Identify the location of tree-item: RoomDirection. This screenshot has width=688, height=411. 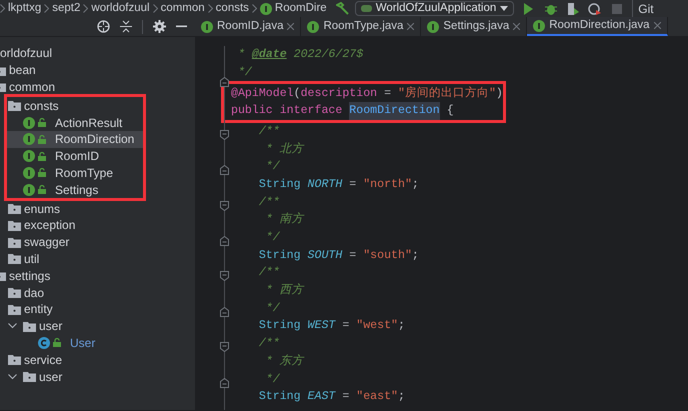
(75, 139).